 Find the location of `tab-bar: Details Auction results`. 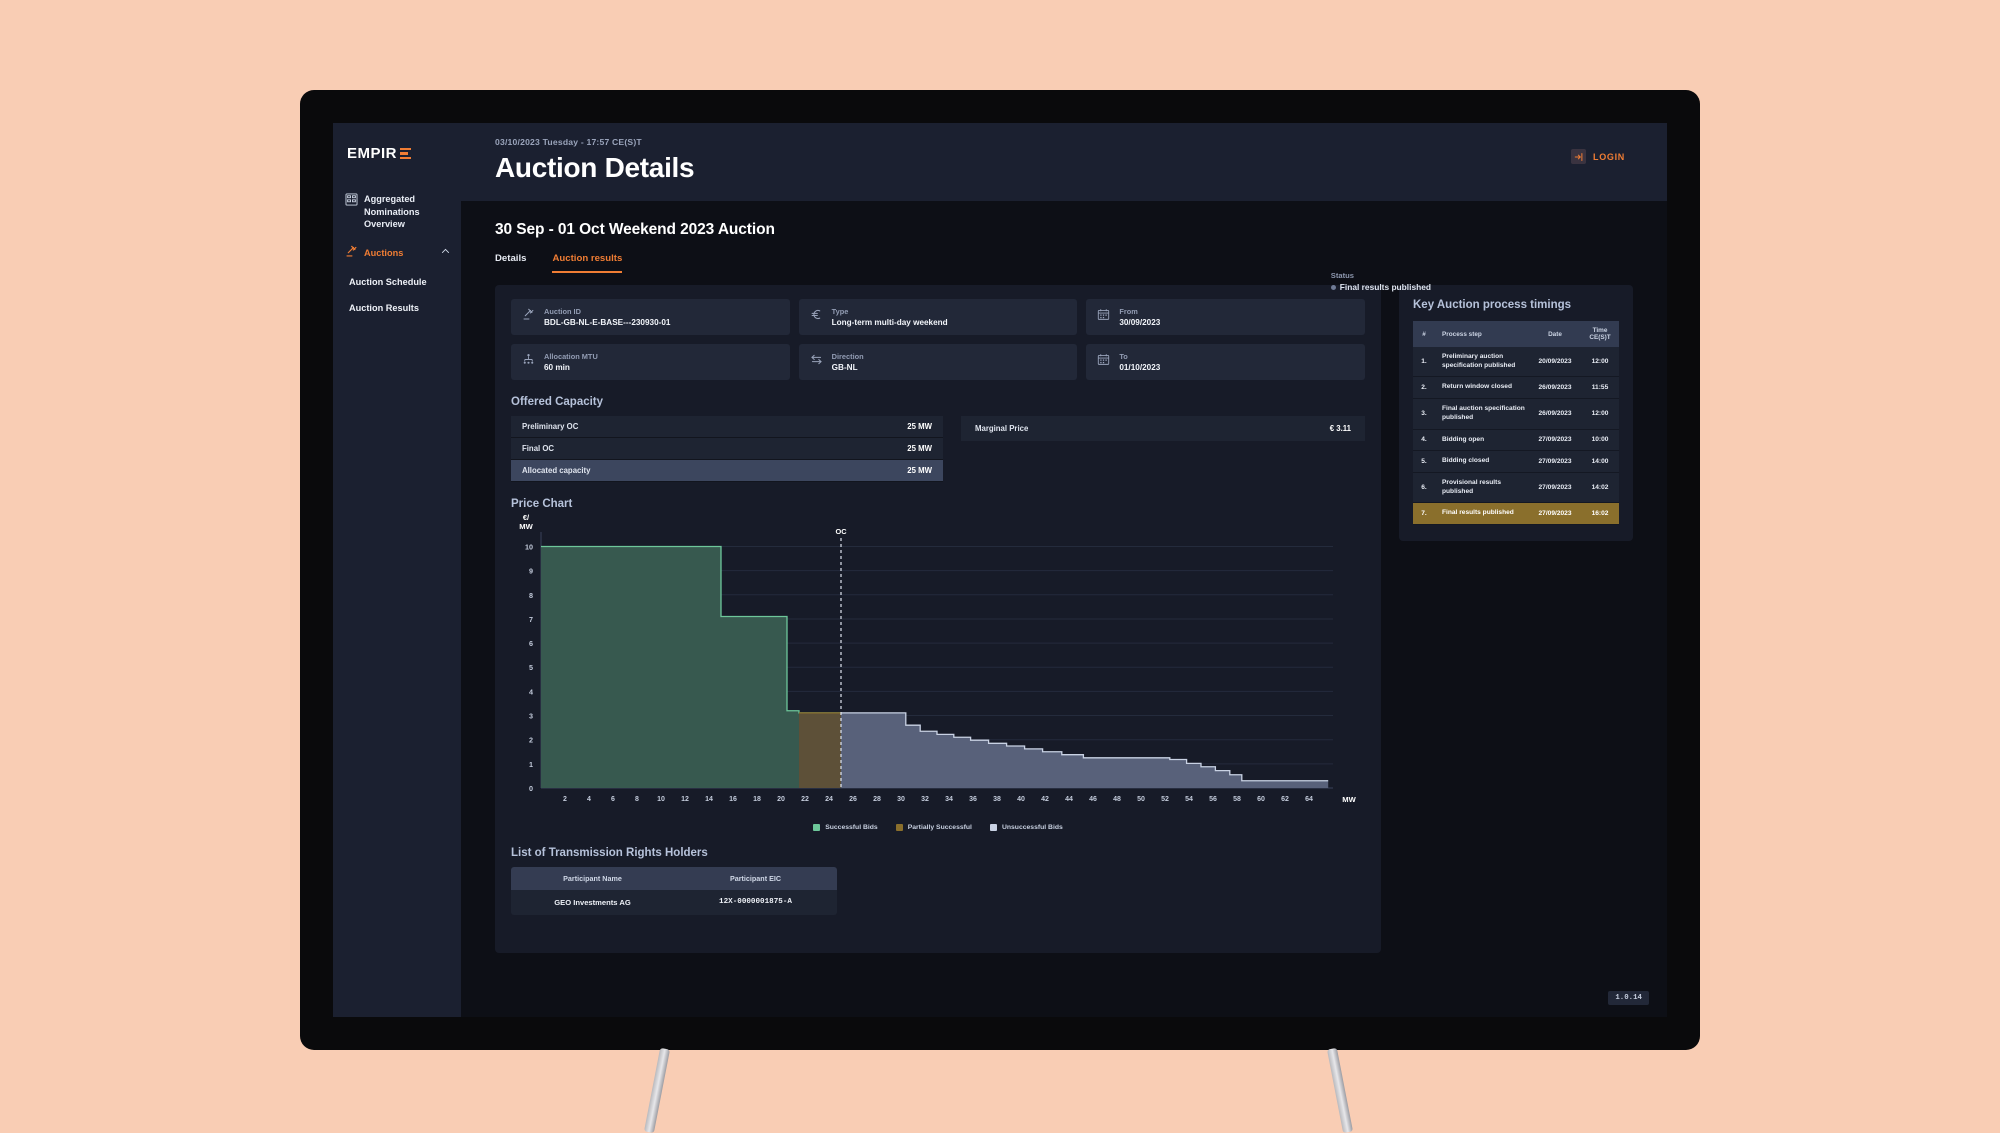

tab-bar: Details Auction results is located at coordinates (1064, 263).